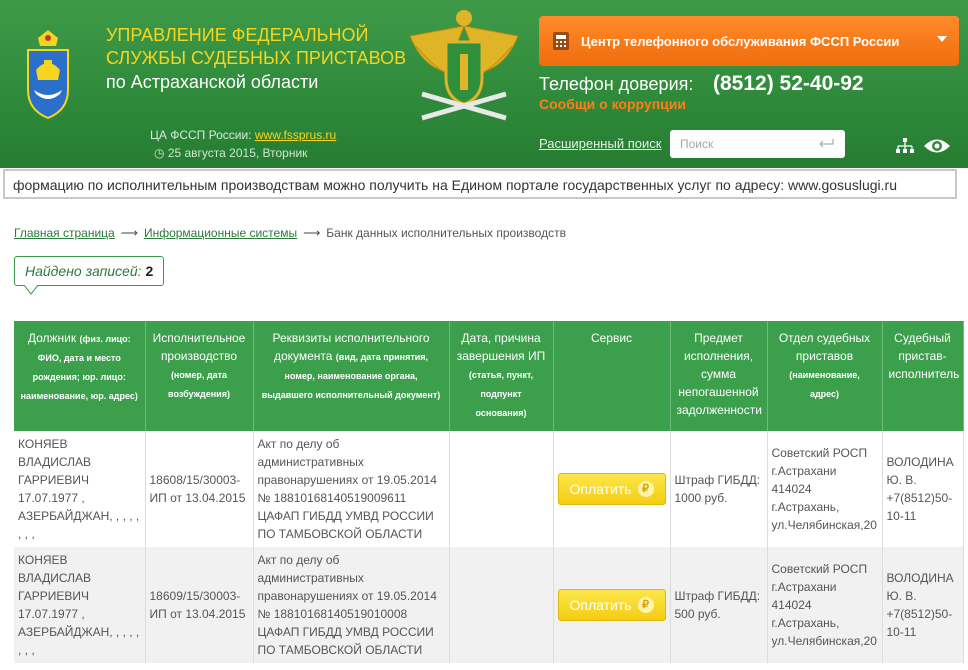 This screenshot has width=968, height=670. What do you see at coordinates (237, 153) in the screenshot?
I see `current-date: 25 августа 2015, Вторник` at bounding box center [237, 153].